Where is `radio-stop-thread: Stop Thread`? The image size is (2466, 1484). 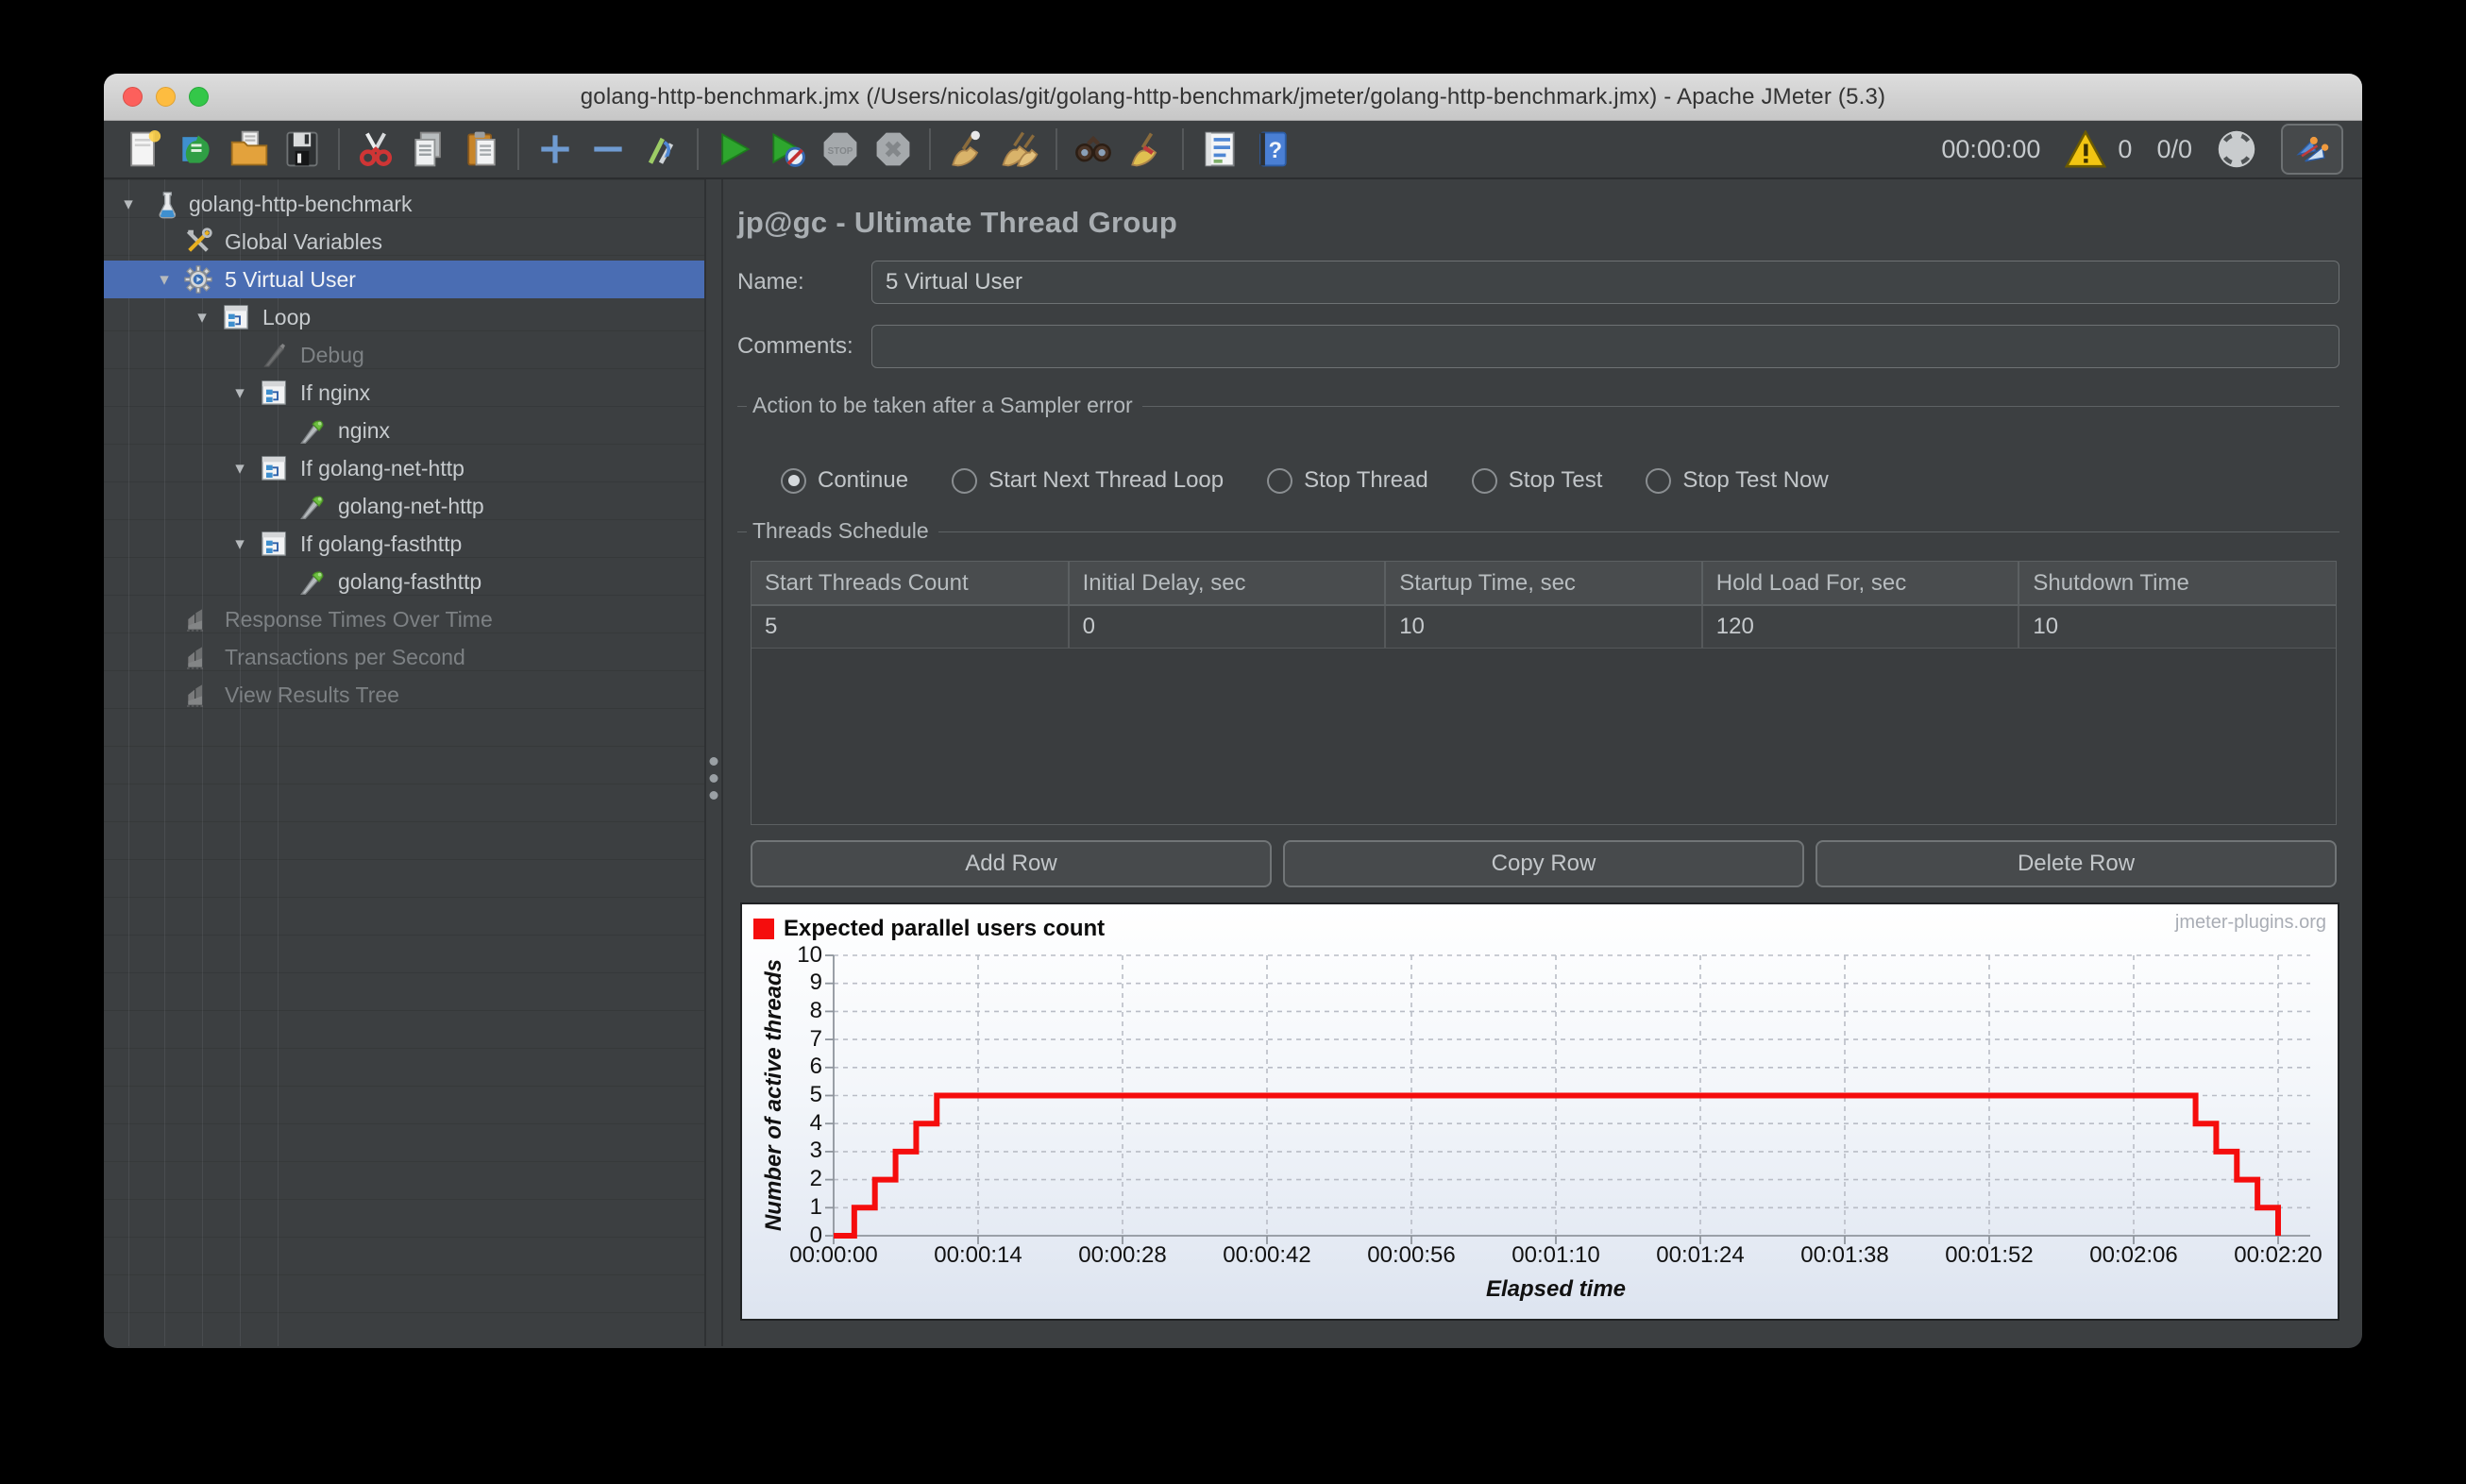
radio-stop-thread: Stop Thread is located at coordinates (1347, 480).